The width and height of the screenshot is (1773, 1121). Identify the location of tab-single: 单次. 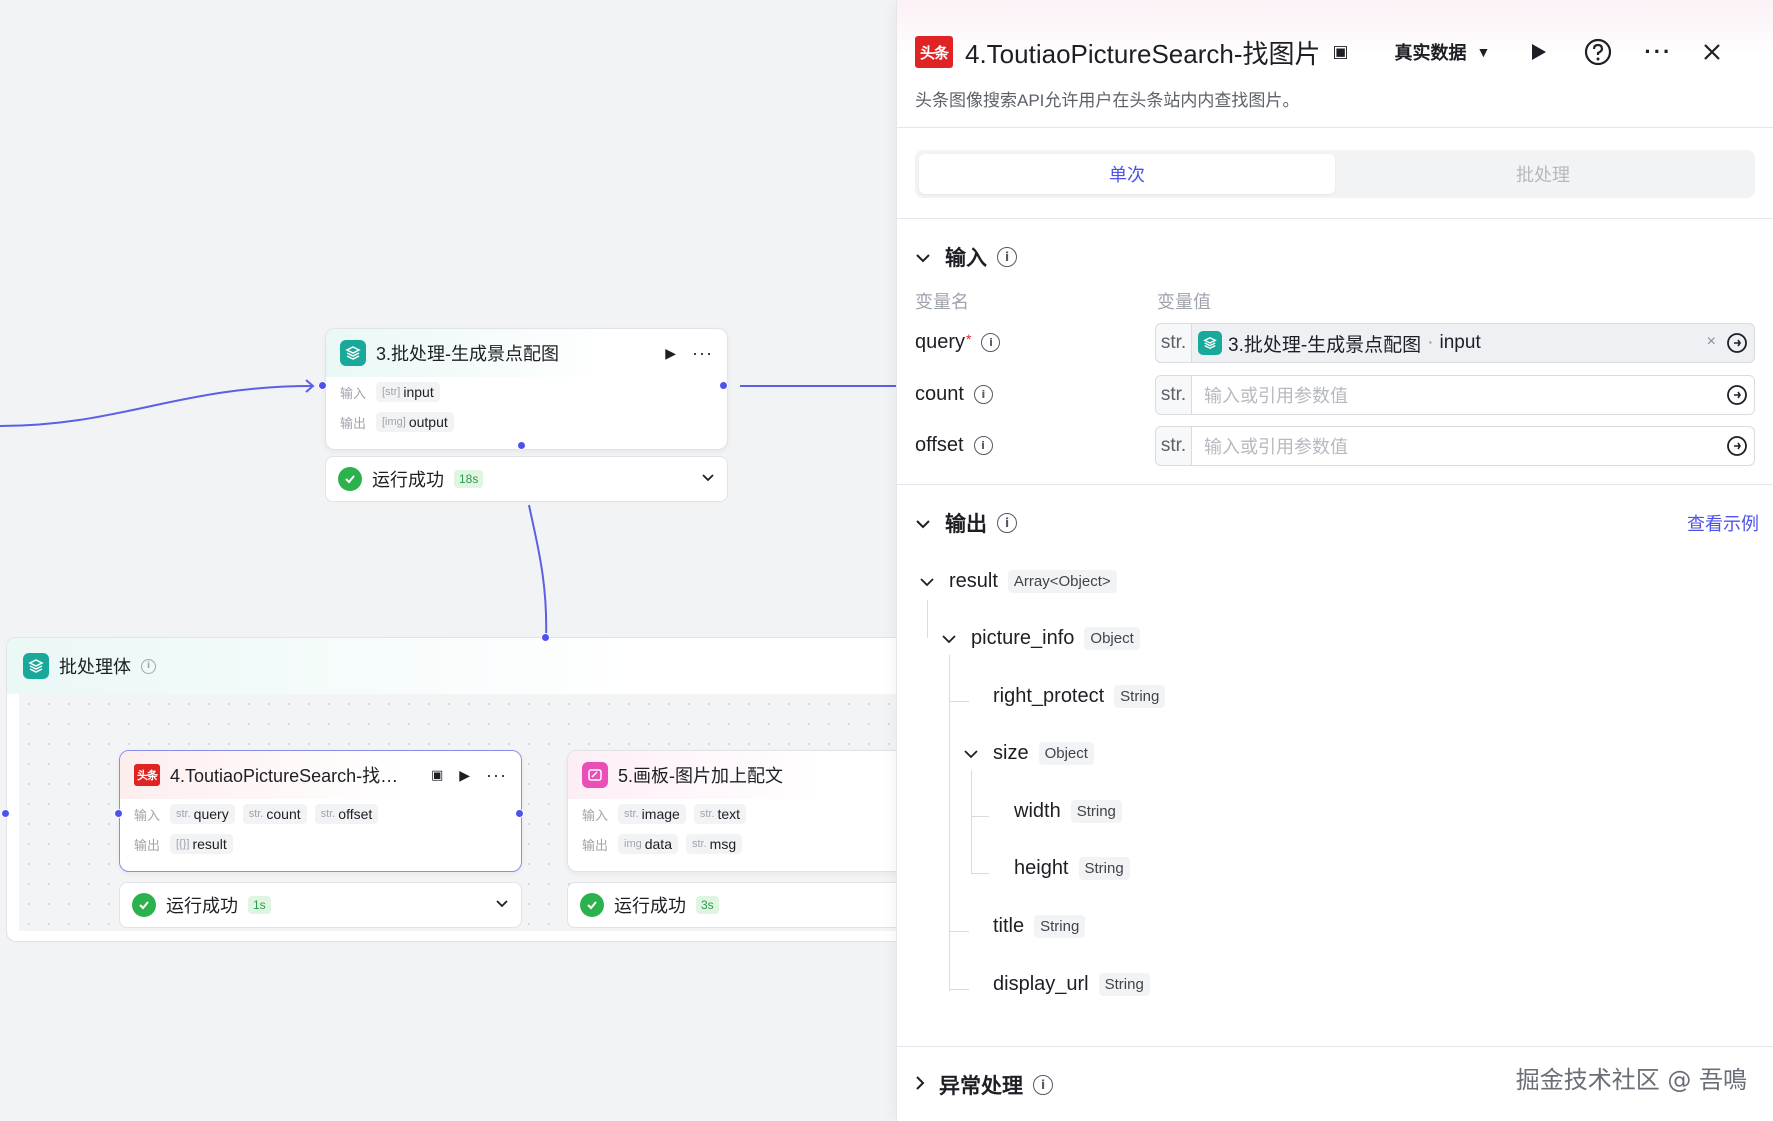
(1127, 174).